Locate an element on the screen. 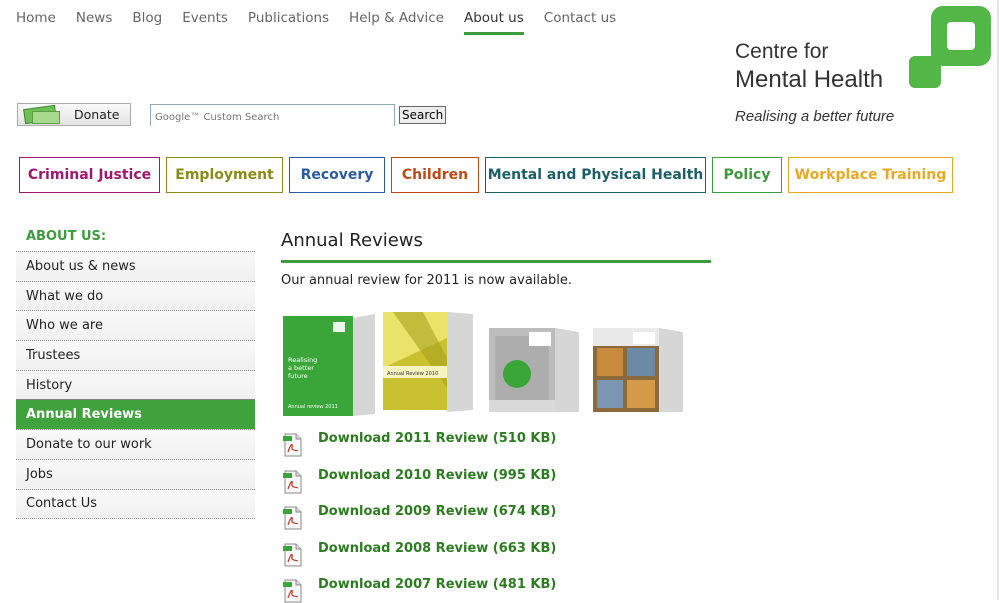 The image size is (999, 603). sidebar-item: History is located at coordinates (135, 384).